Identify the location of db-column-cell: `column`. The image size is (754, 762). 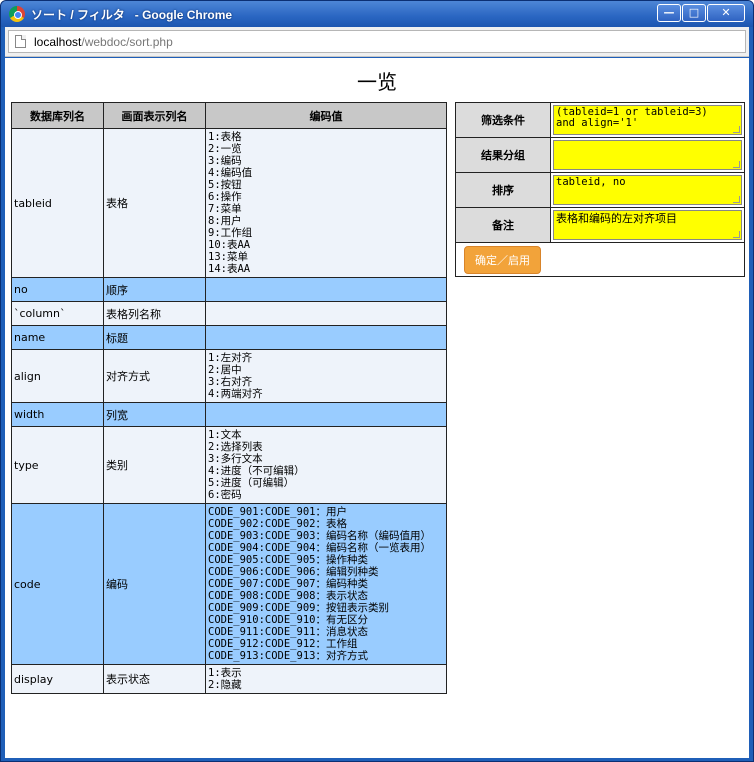
(57, 313).